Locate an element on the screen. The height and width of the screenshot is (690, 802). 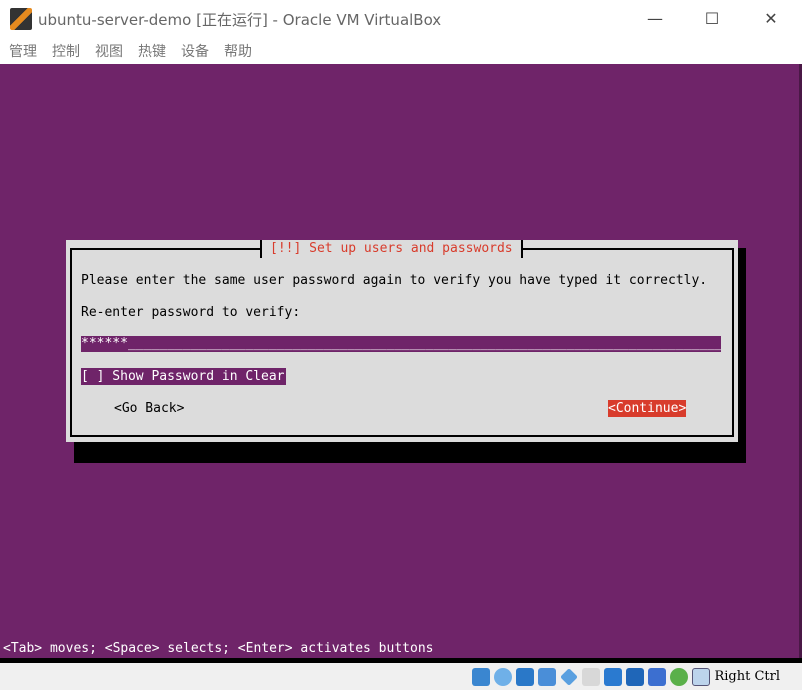
keyboard-capture-icon is located at coordinates (701, 676).